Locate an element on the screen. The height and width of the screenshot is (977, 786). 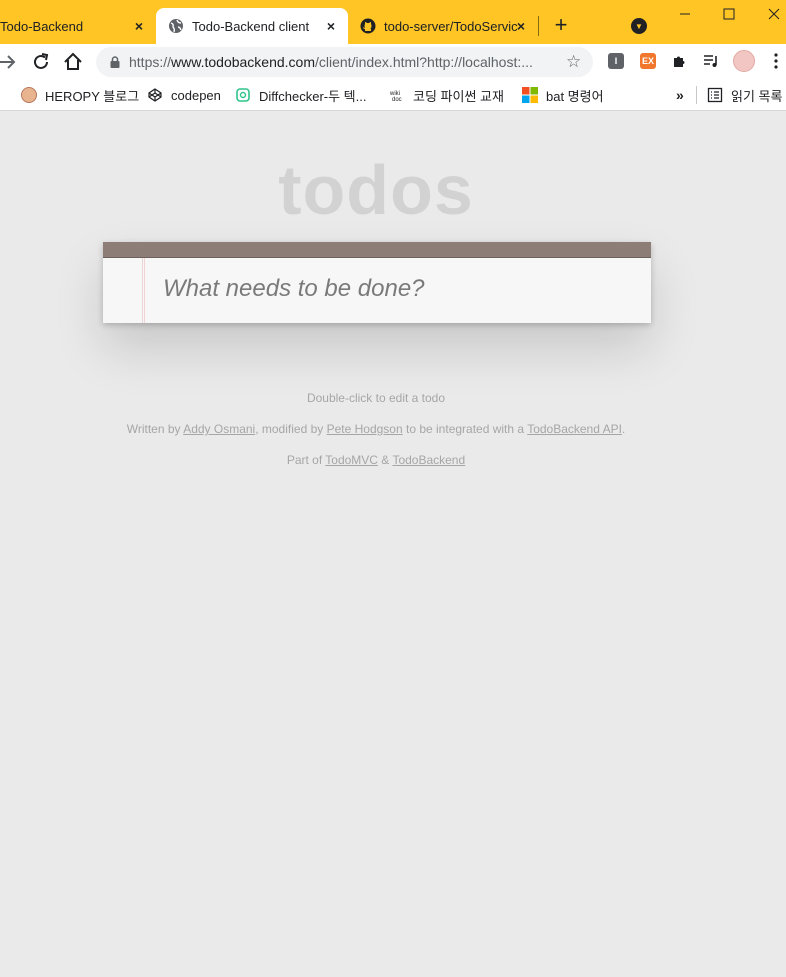
bookmark-label: 코딩 파이썬 교재 is located at coordinates (458, 96).